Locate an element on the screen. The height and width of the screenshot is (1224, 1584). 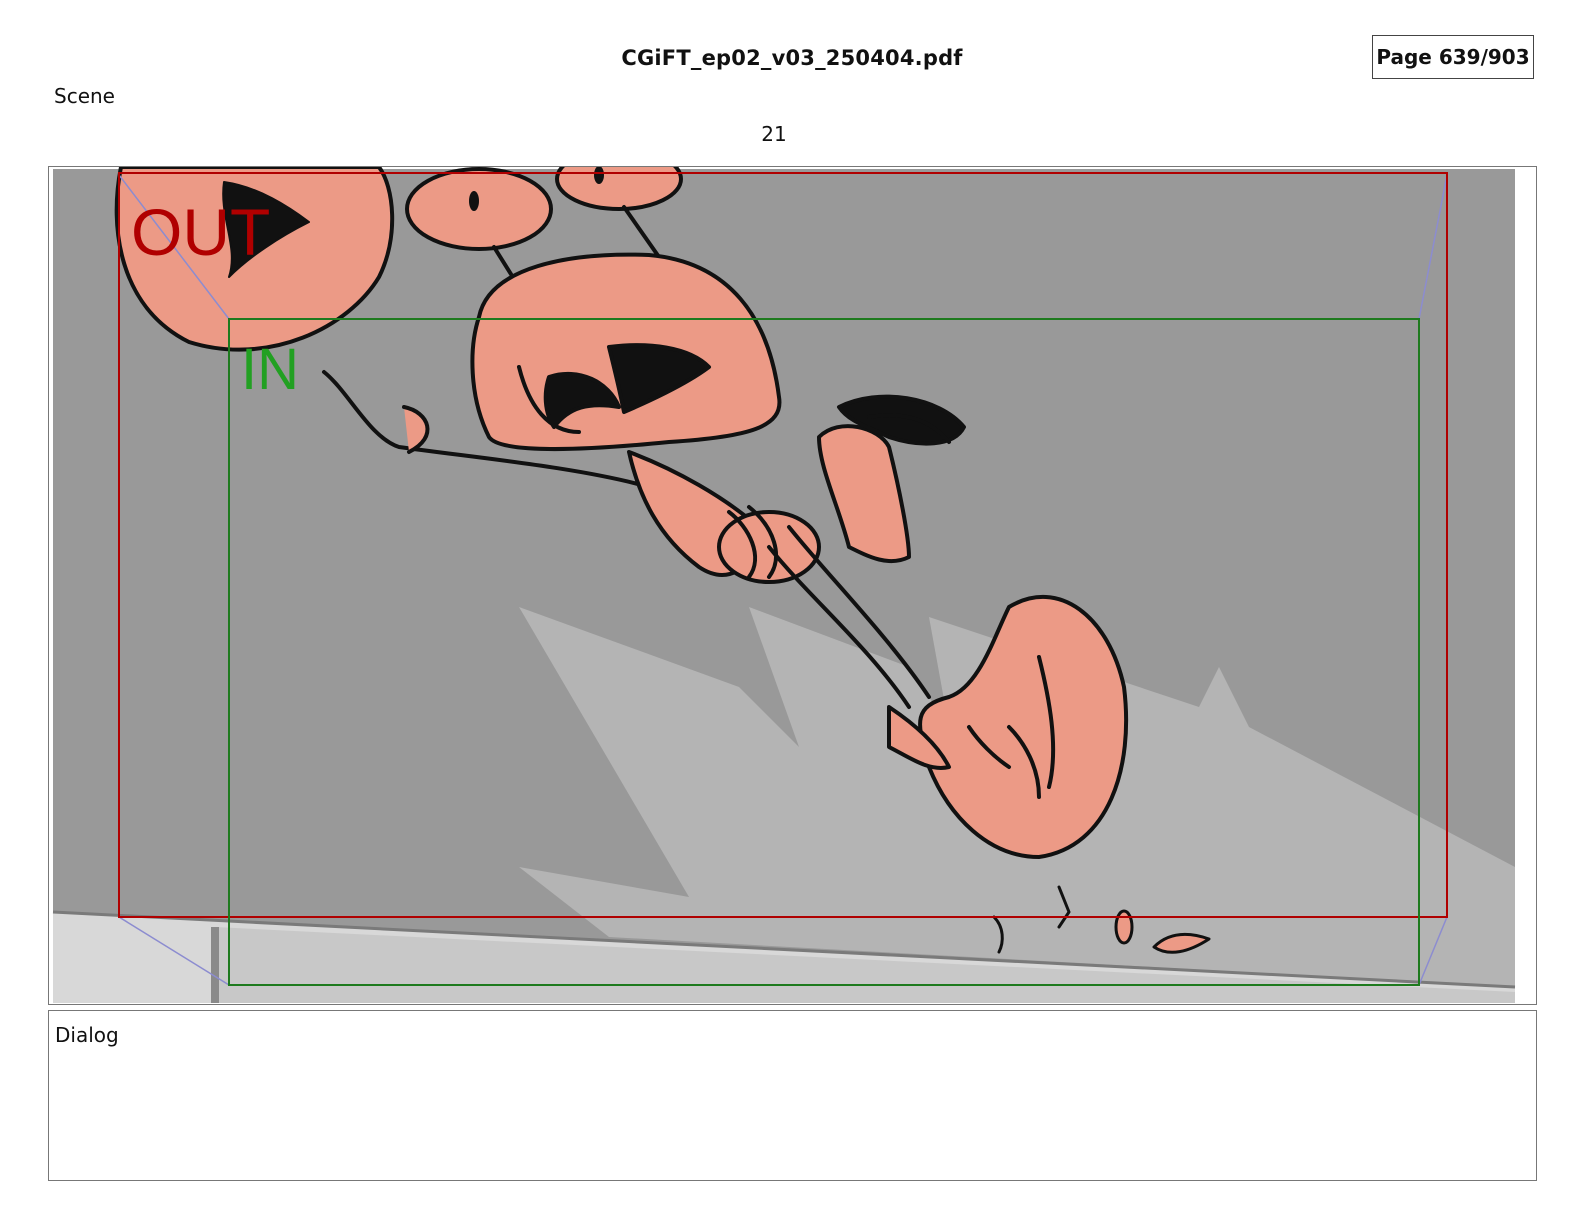
dialog-box: Dialog is located at coordinates (792, 1095).